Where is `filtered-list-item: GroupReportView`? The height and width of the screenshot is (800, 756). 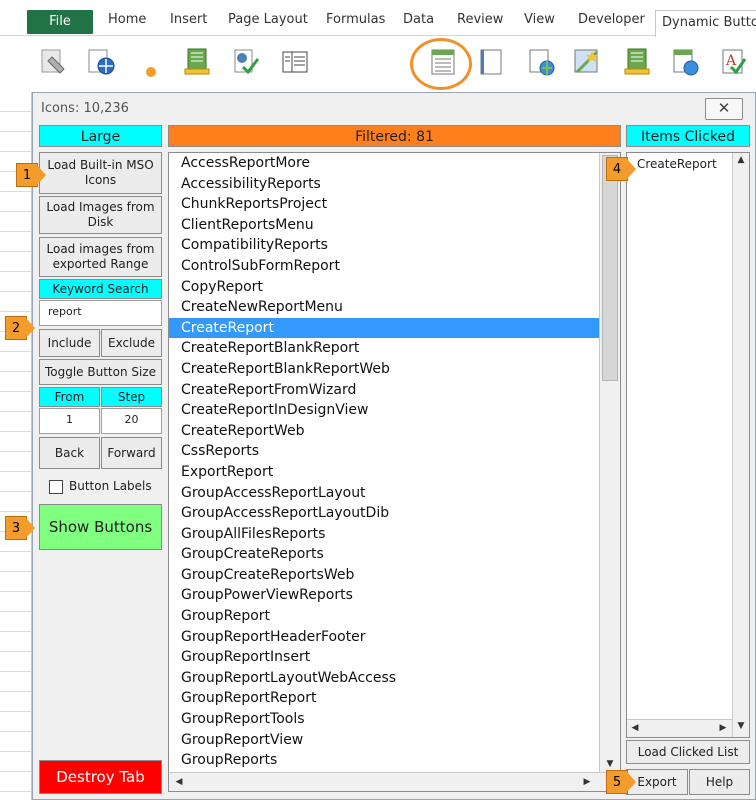
filtered-list-item: GroupReportView is located at coordinates (384, 740).